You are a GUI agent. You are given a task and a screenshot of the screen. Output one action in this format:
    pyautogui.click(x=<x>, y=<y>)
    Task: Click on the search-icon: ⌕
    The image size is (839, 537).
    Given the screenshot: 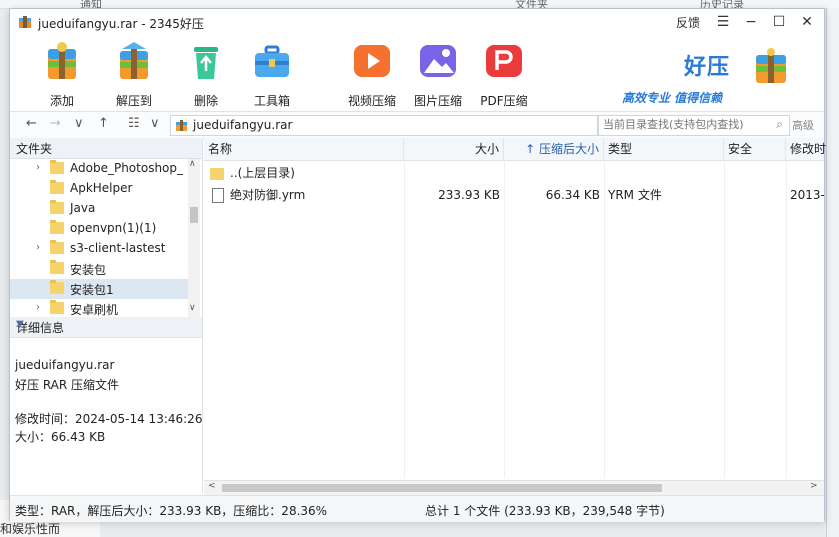 What is the action you would take?
    pyautogui.click(x=779, y=124)
    